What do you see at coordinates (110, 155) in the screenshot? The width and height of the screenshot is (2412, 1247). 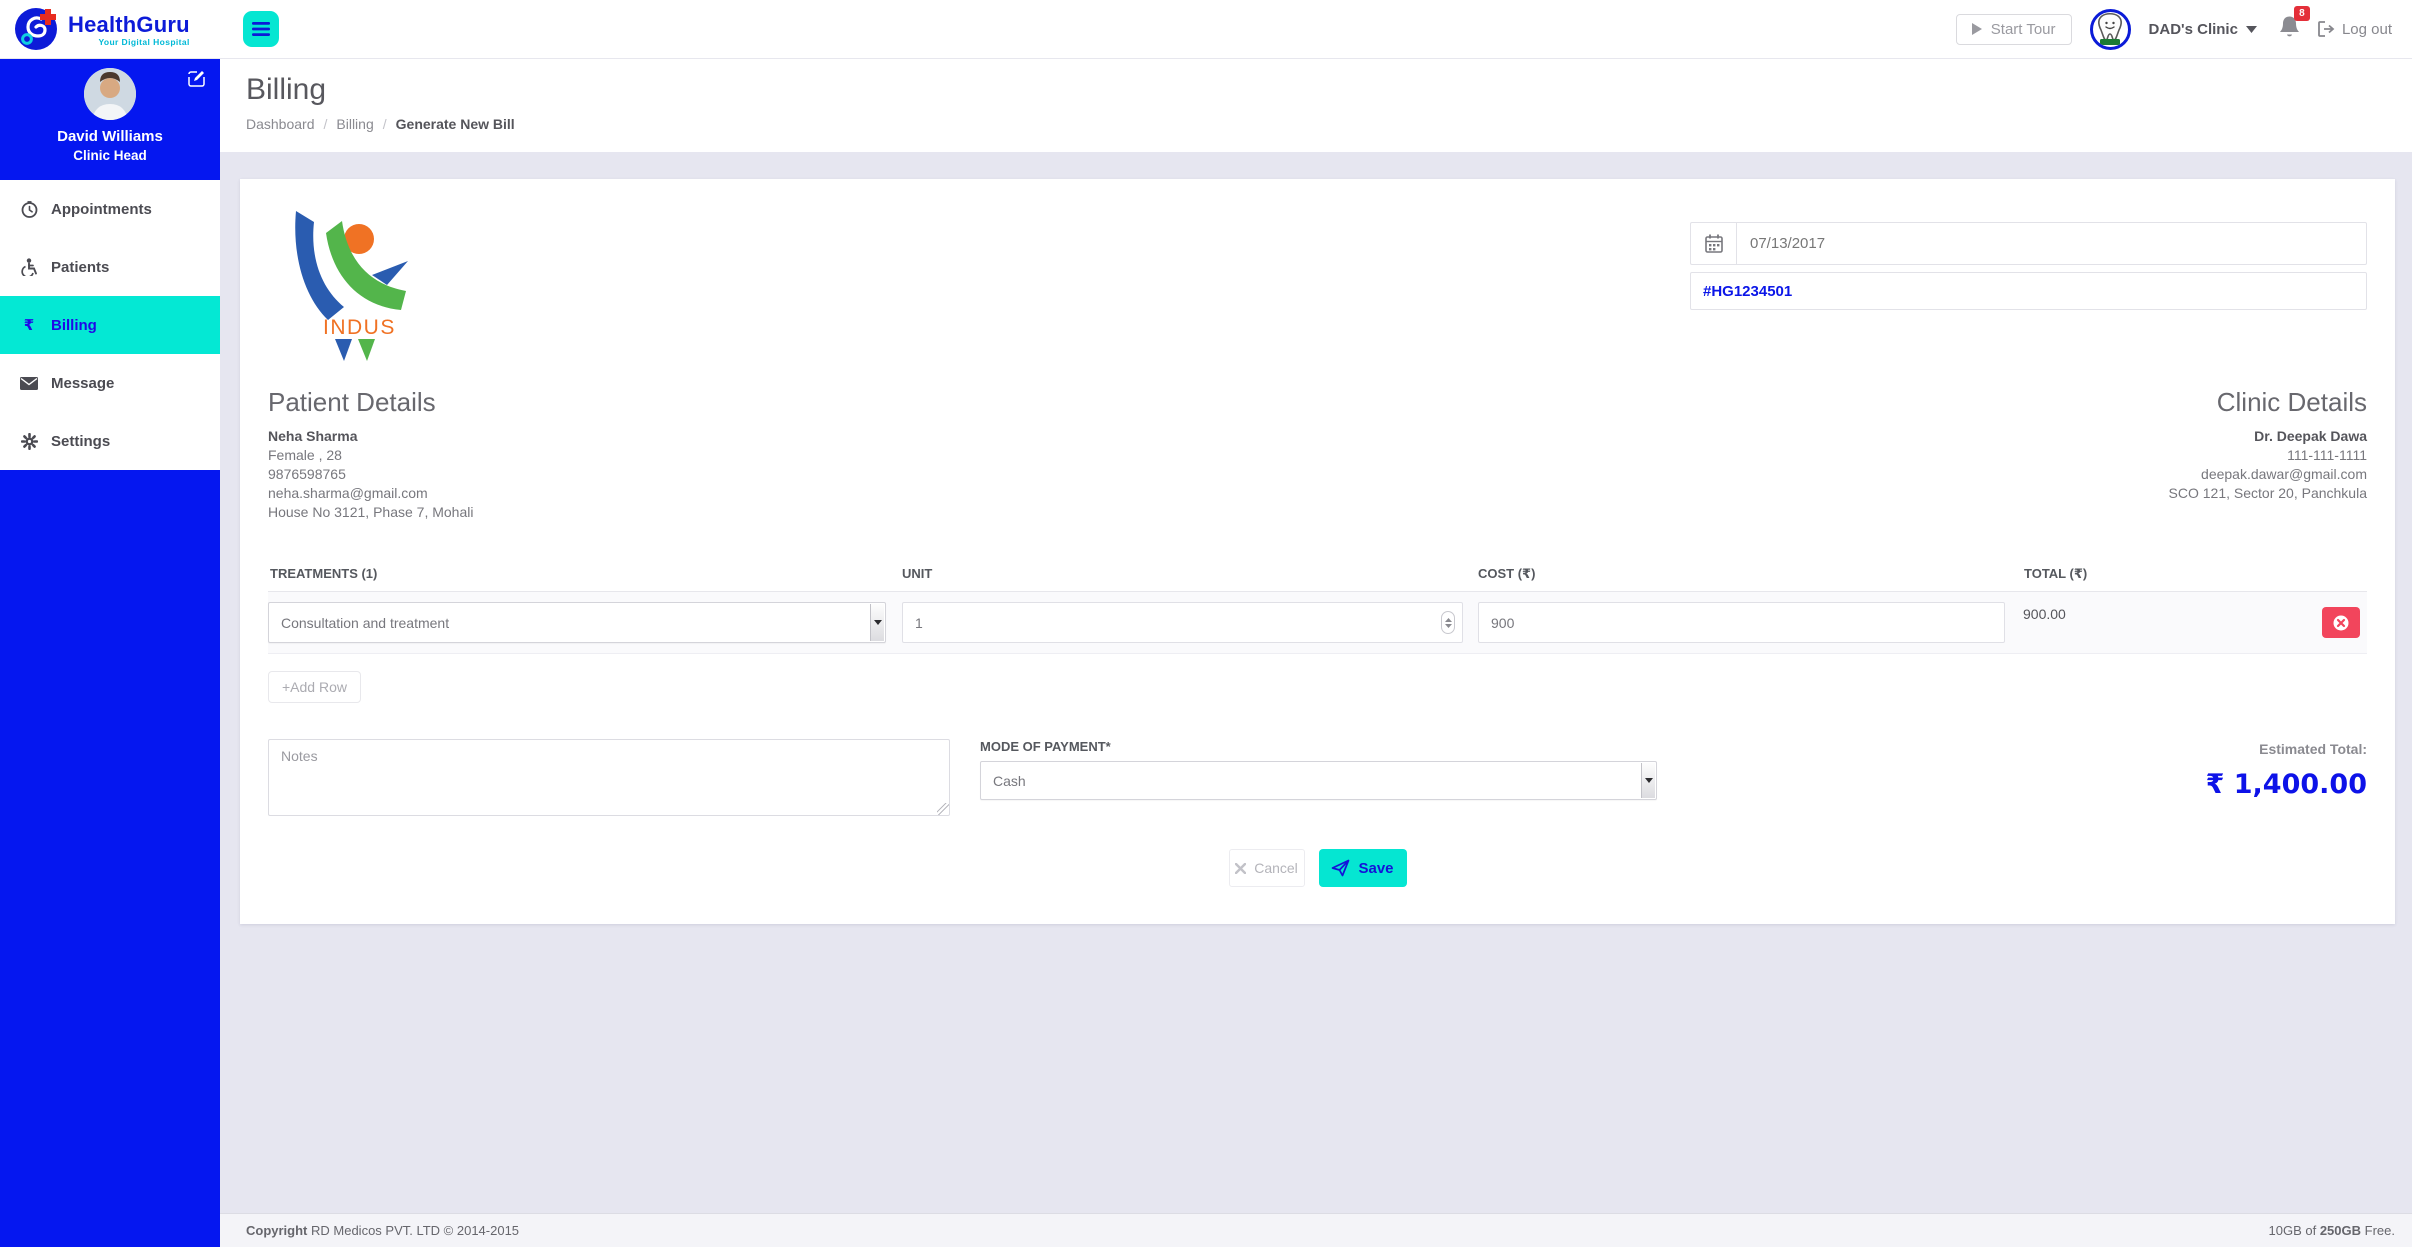 I see `profile-role: Clinic Head` at bounding box center [110, 155].